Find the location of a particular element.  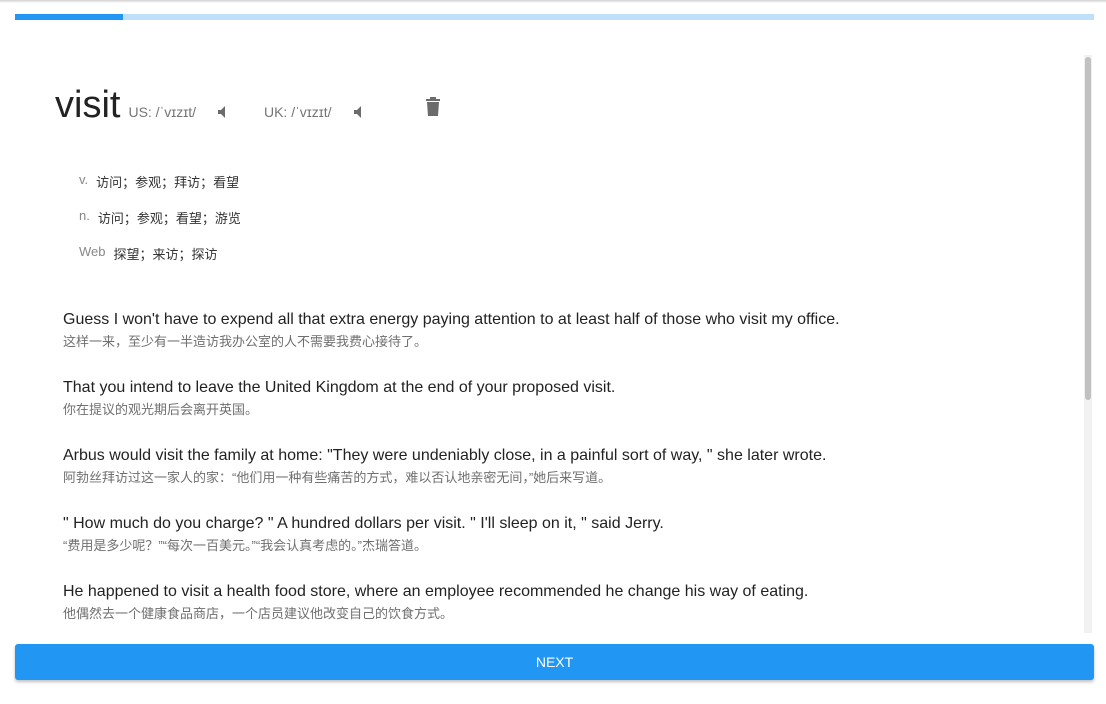

top-shadow is located at coordinates (553, 1).